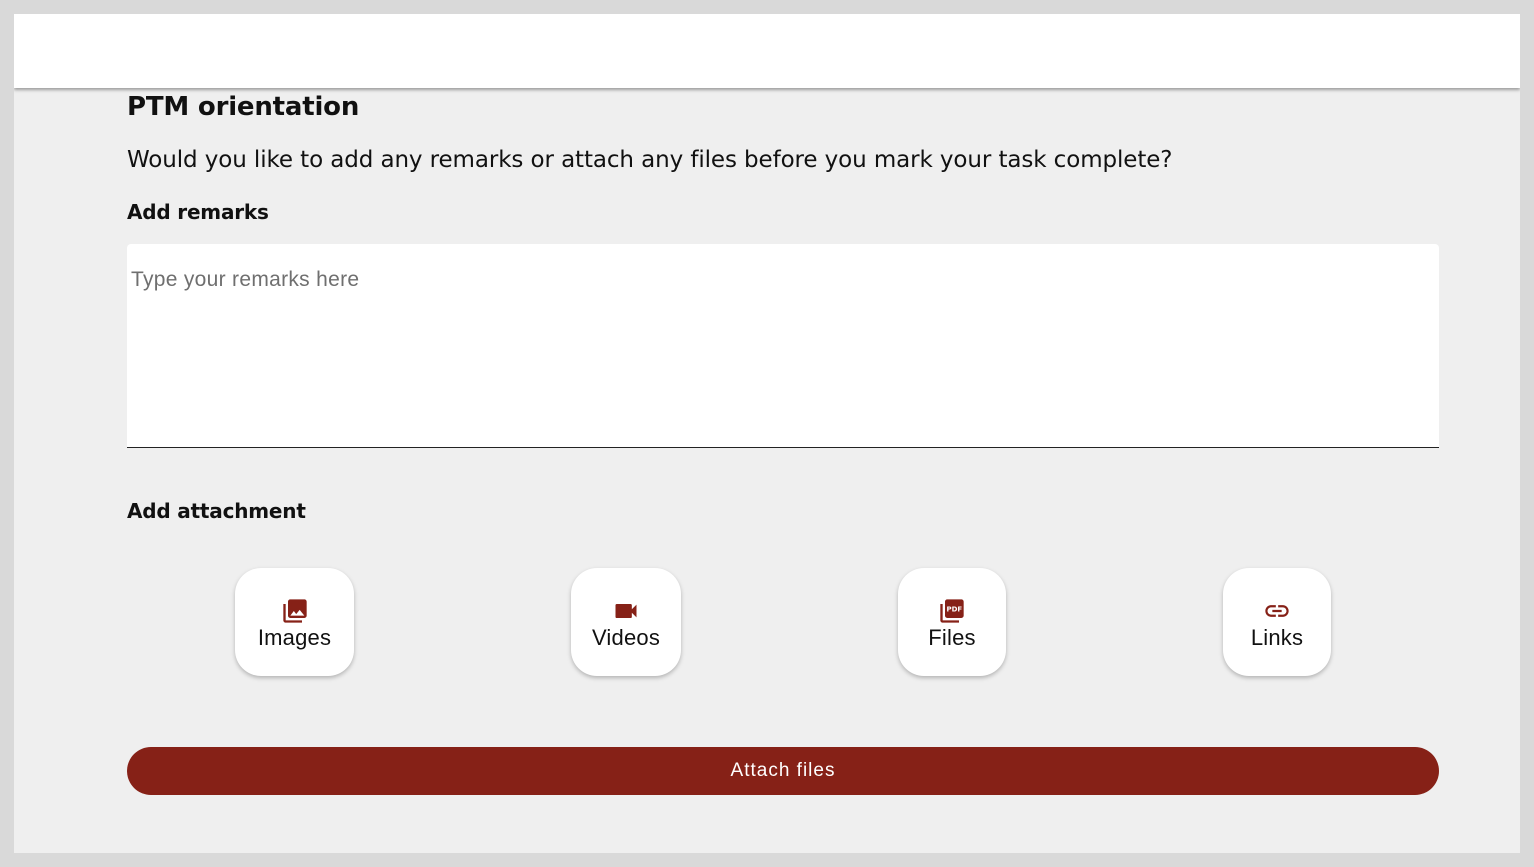  What do you see at coordinates (783, 771) in the screenshot?
I see `attach-files-submit-button: Attach files` at bounding box center [783, 771].